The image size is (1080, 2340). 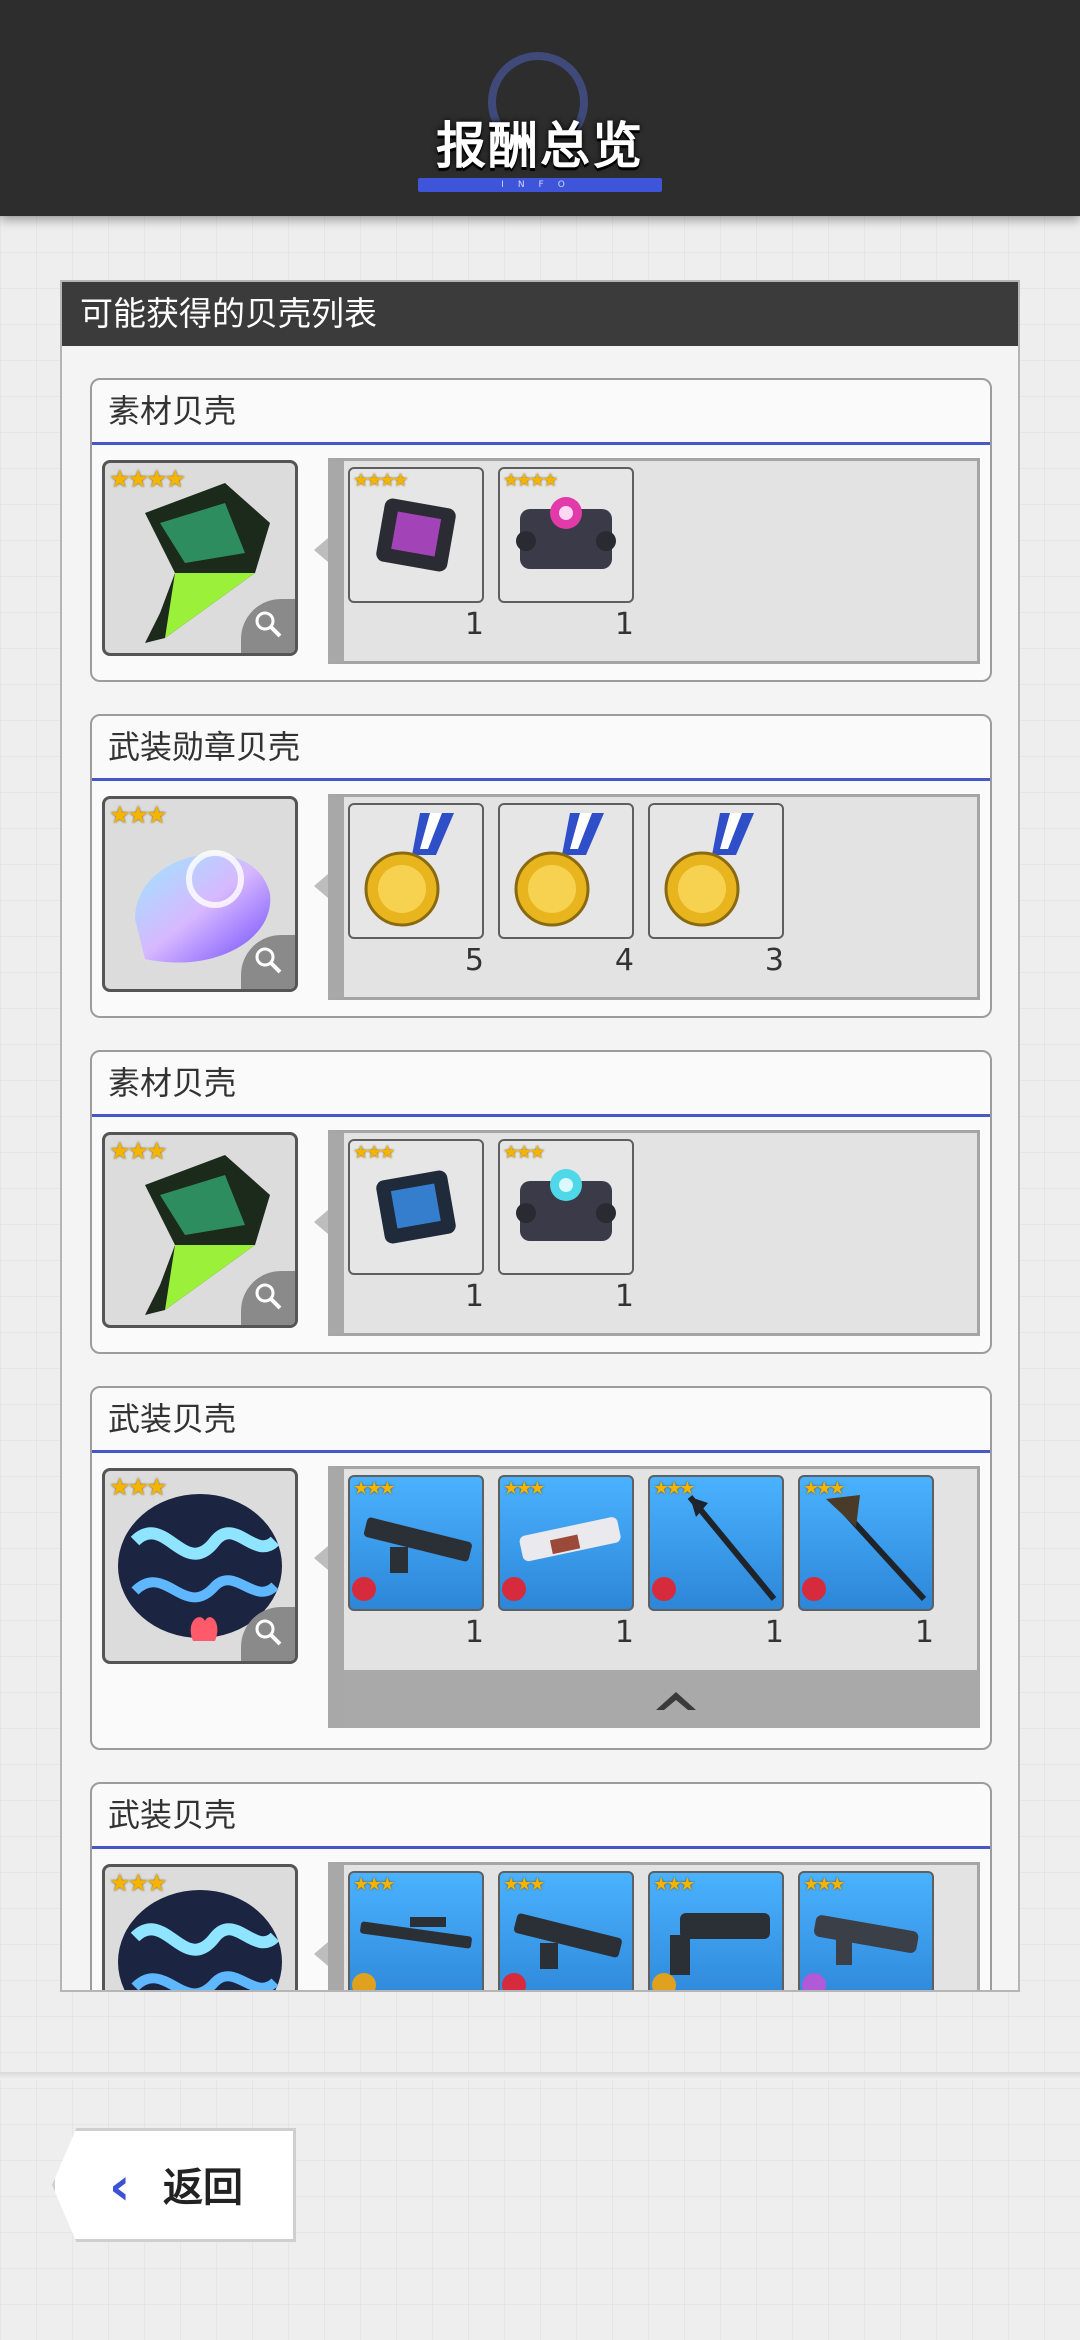 I want to click on halberd-icon: ★★★, so click(x=866, y=1543).